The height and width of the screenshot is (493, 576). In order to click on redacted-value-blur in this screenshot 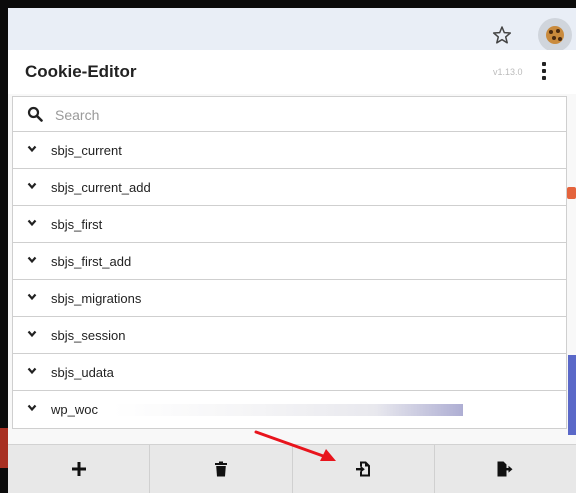, I will do `click(288, 410)`.